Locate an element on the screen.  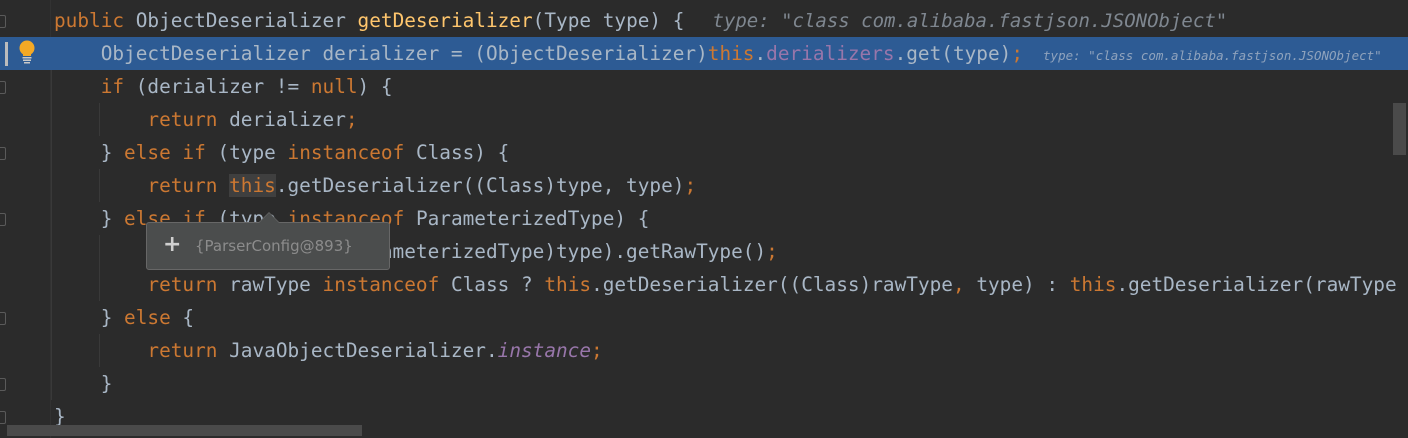
code-token: JavaObjectDeserializer. is located at coordinates (357, 350).